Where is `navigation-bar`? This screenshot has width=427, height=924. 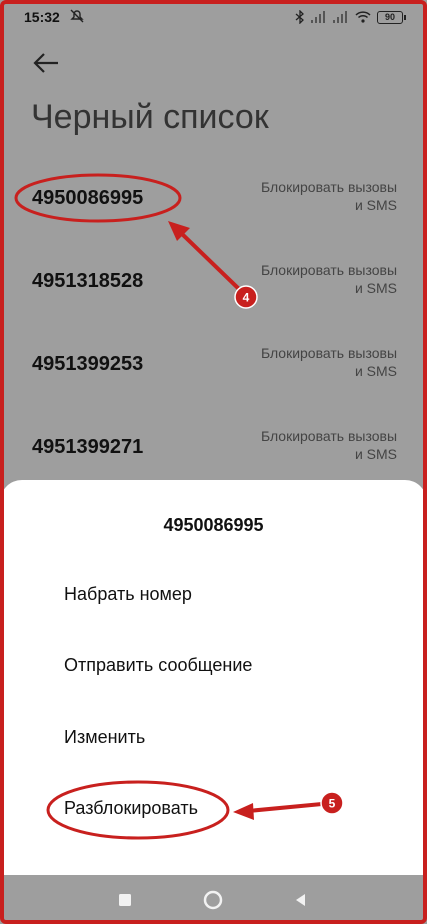 navigation-bar is located at coordinates (213, 899).